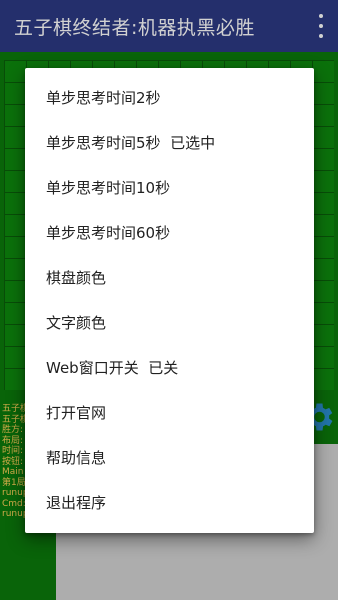 This screenshot has width=338, height=600. What do you see at coordinates (169, 502) in the screenshot?
I see `menu-item-exit: 退出程序` at bounding box center [169, 502].